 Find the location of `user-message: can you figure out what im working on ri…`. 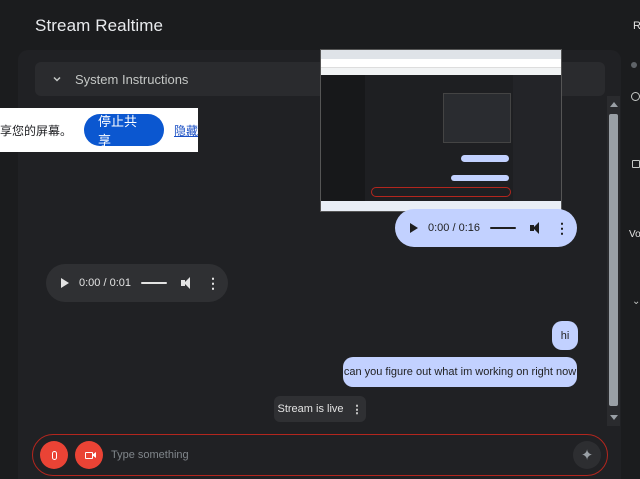

user-message: can you figure out what im working on ri… is located at coordinates (460, 372).